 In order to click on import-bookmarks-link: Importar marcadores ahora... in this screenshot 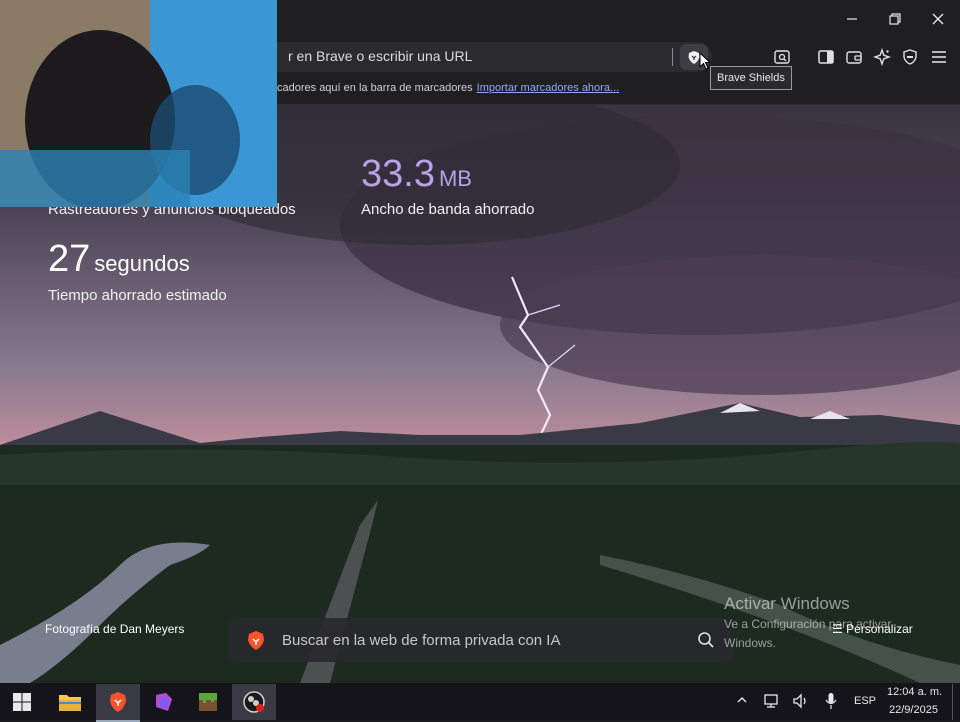, I will do `click(548, 88)`.